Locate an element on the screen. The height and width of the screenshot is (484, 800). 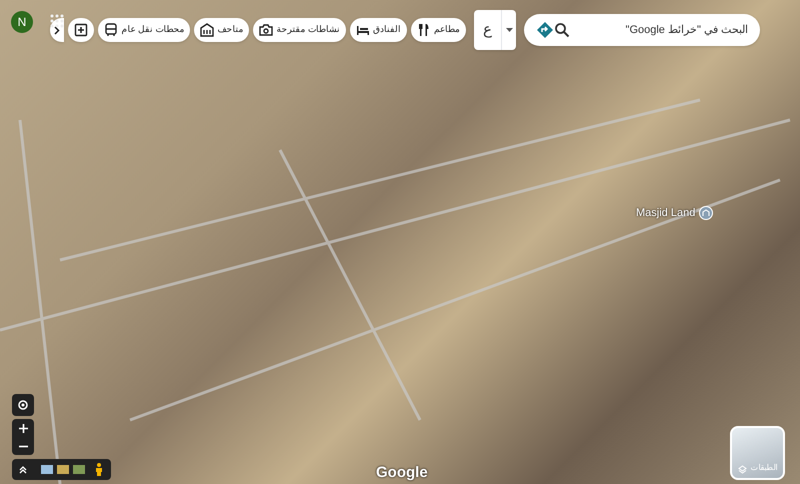
search-icon is located at coordinates (562, 30).